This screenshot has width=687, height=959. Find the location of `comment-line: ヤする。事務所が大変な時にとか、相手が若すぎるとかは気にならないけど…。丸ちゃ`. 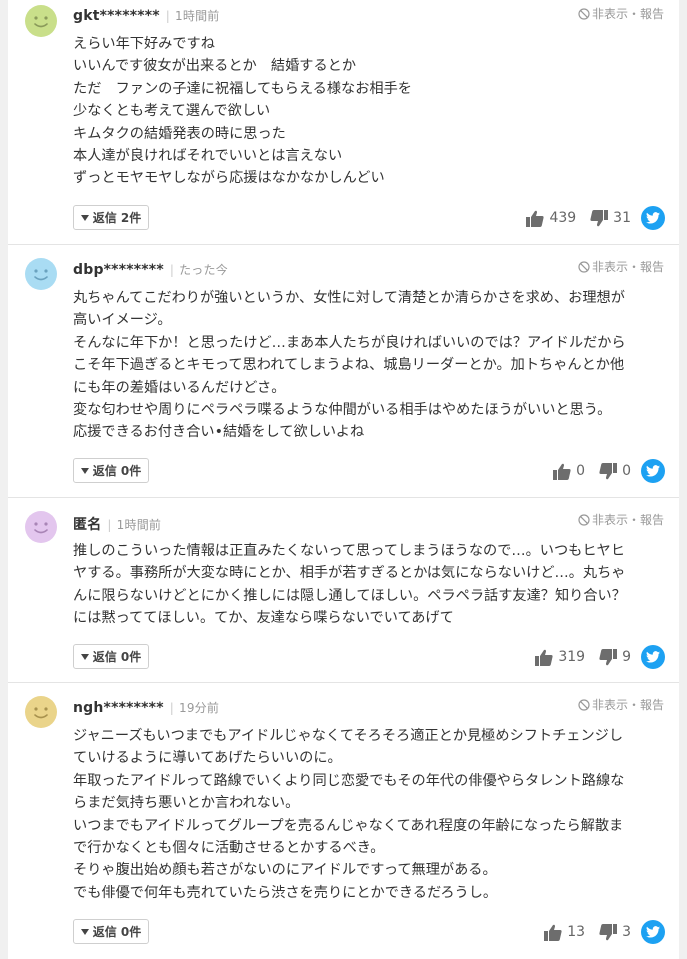

comment-line: ヤする。事務所が大変な時にとか、相手が若すぎるとかは気にならないけど…。丸ちゃ is located at coordinates (349, 573).